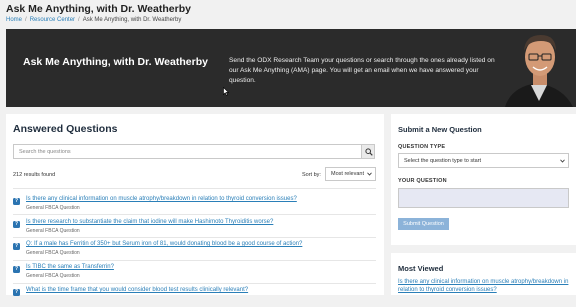 The width and height of the screenshot is (576, 307). Describe the element at coordinates (65, 129) in the screenshot. I see `answered-questions-heading: Answered Questions` at that location.